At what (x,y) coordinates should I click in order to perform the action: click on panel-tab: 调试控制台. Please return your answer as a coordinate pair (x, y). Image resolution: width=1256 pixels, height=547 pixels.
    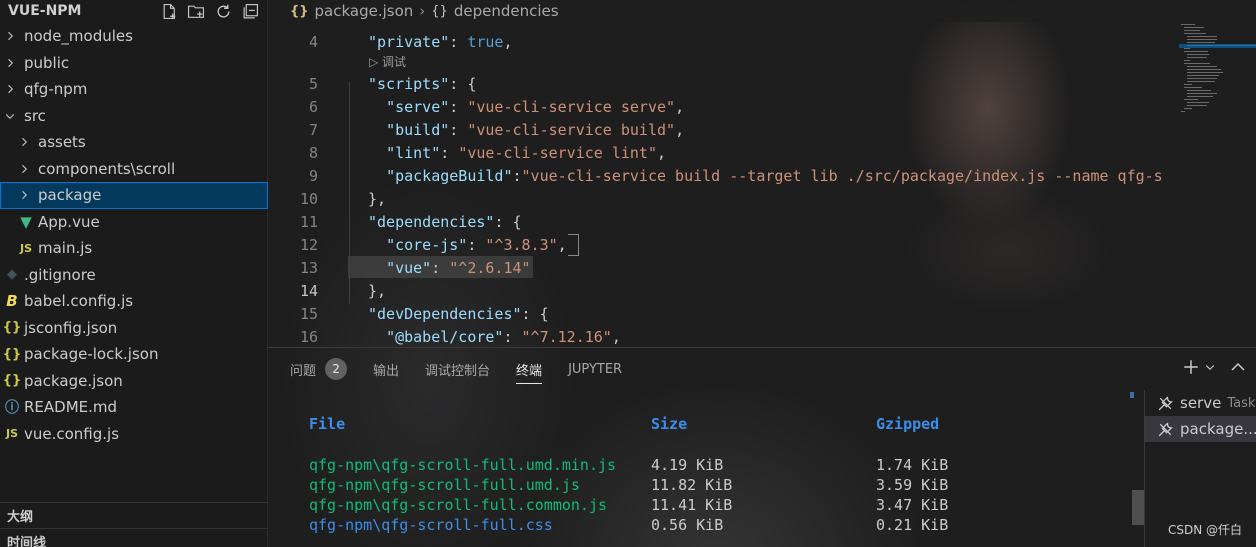
    Looking at the image, I should click on (457, 369).